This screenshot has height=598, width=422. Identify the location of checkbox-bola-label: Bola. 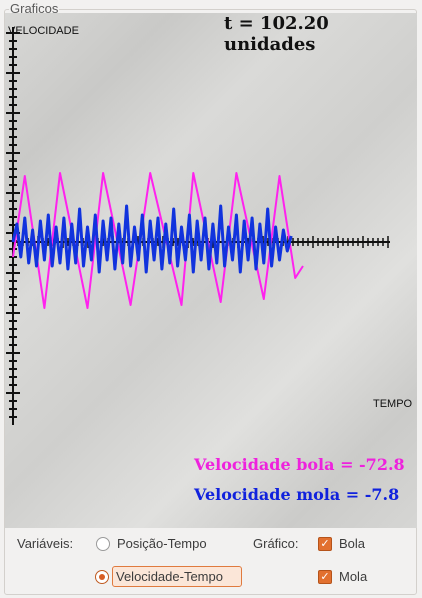
(352, 543).